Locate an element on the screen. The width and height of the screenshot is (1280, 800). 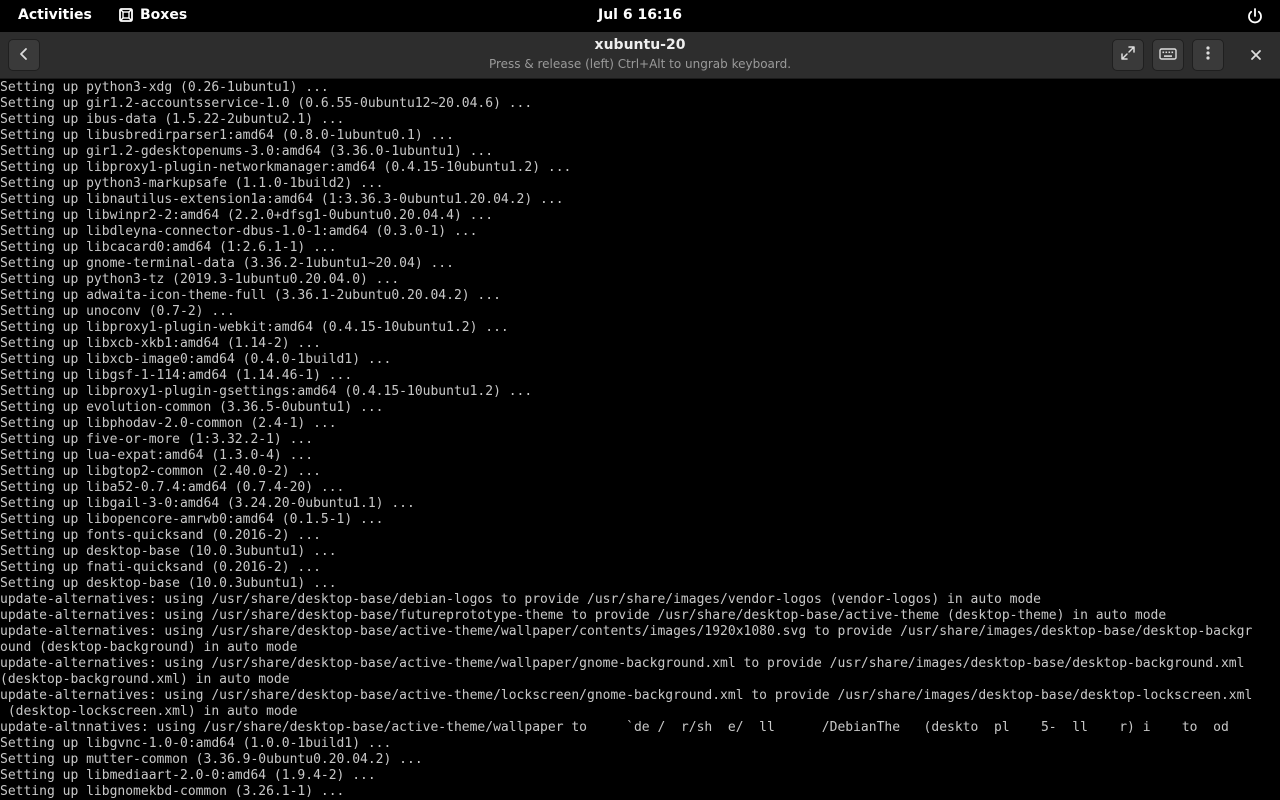
app-menu: Boxes is located at coordinates (152, 15).